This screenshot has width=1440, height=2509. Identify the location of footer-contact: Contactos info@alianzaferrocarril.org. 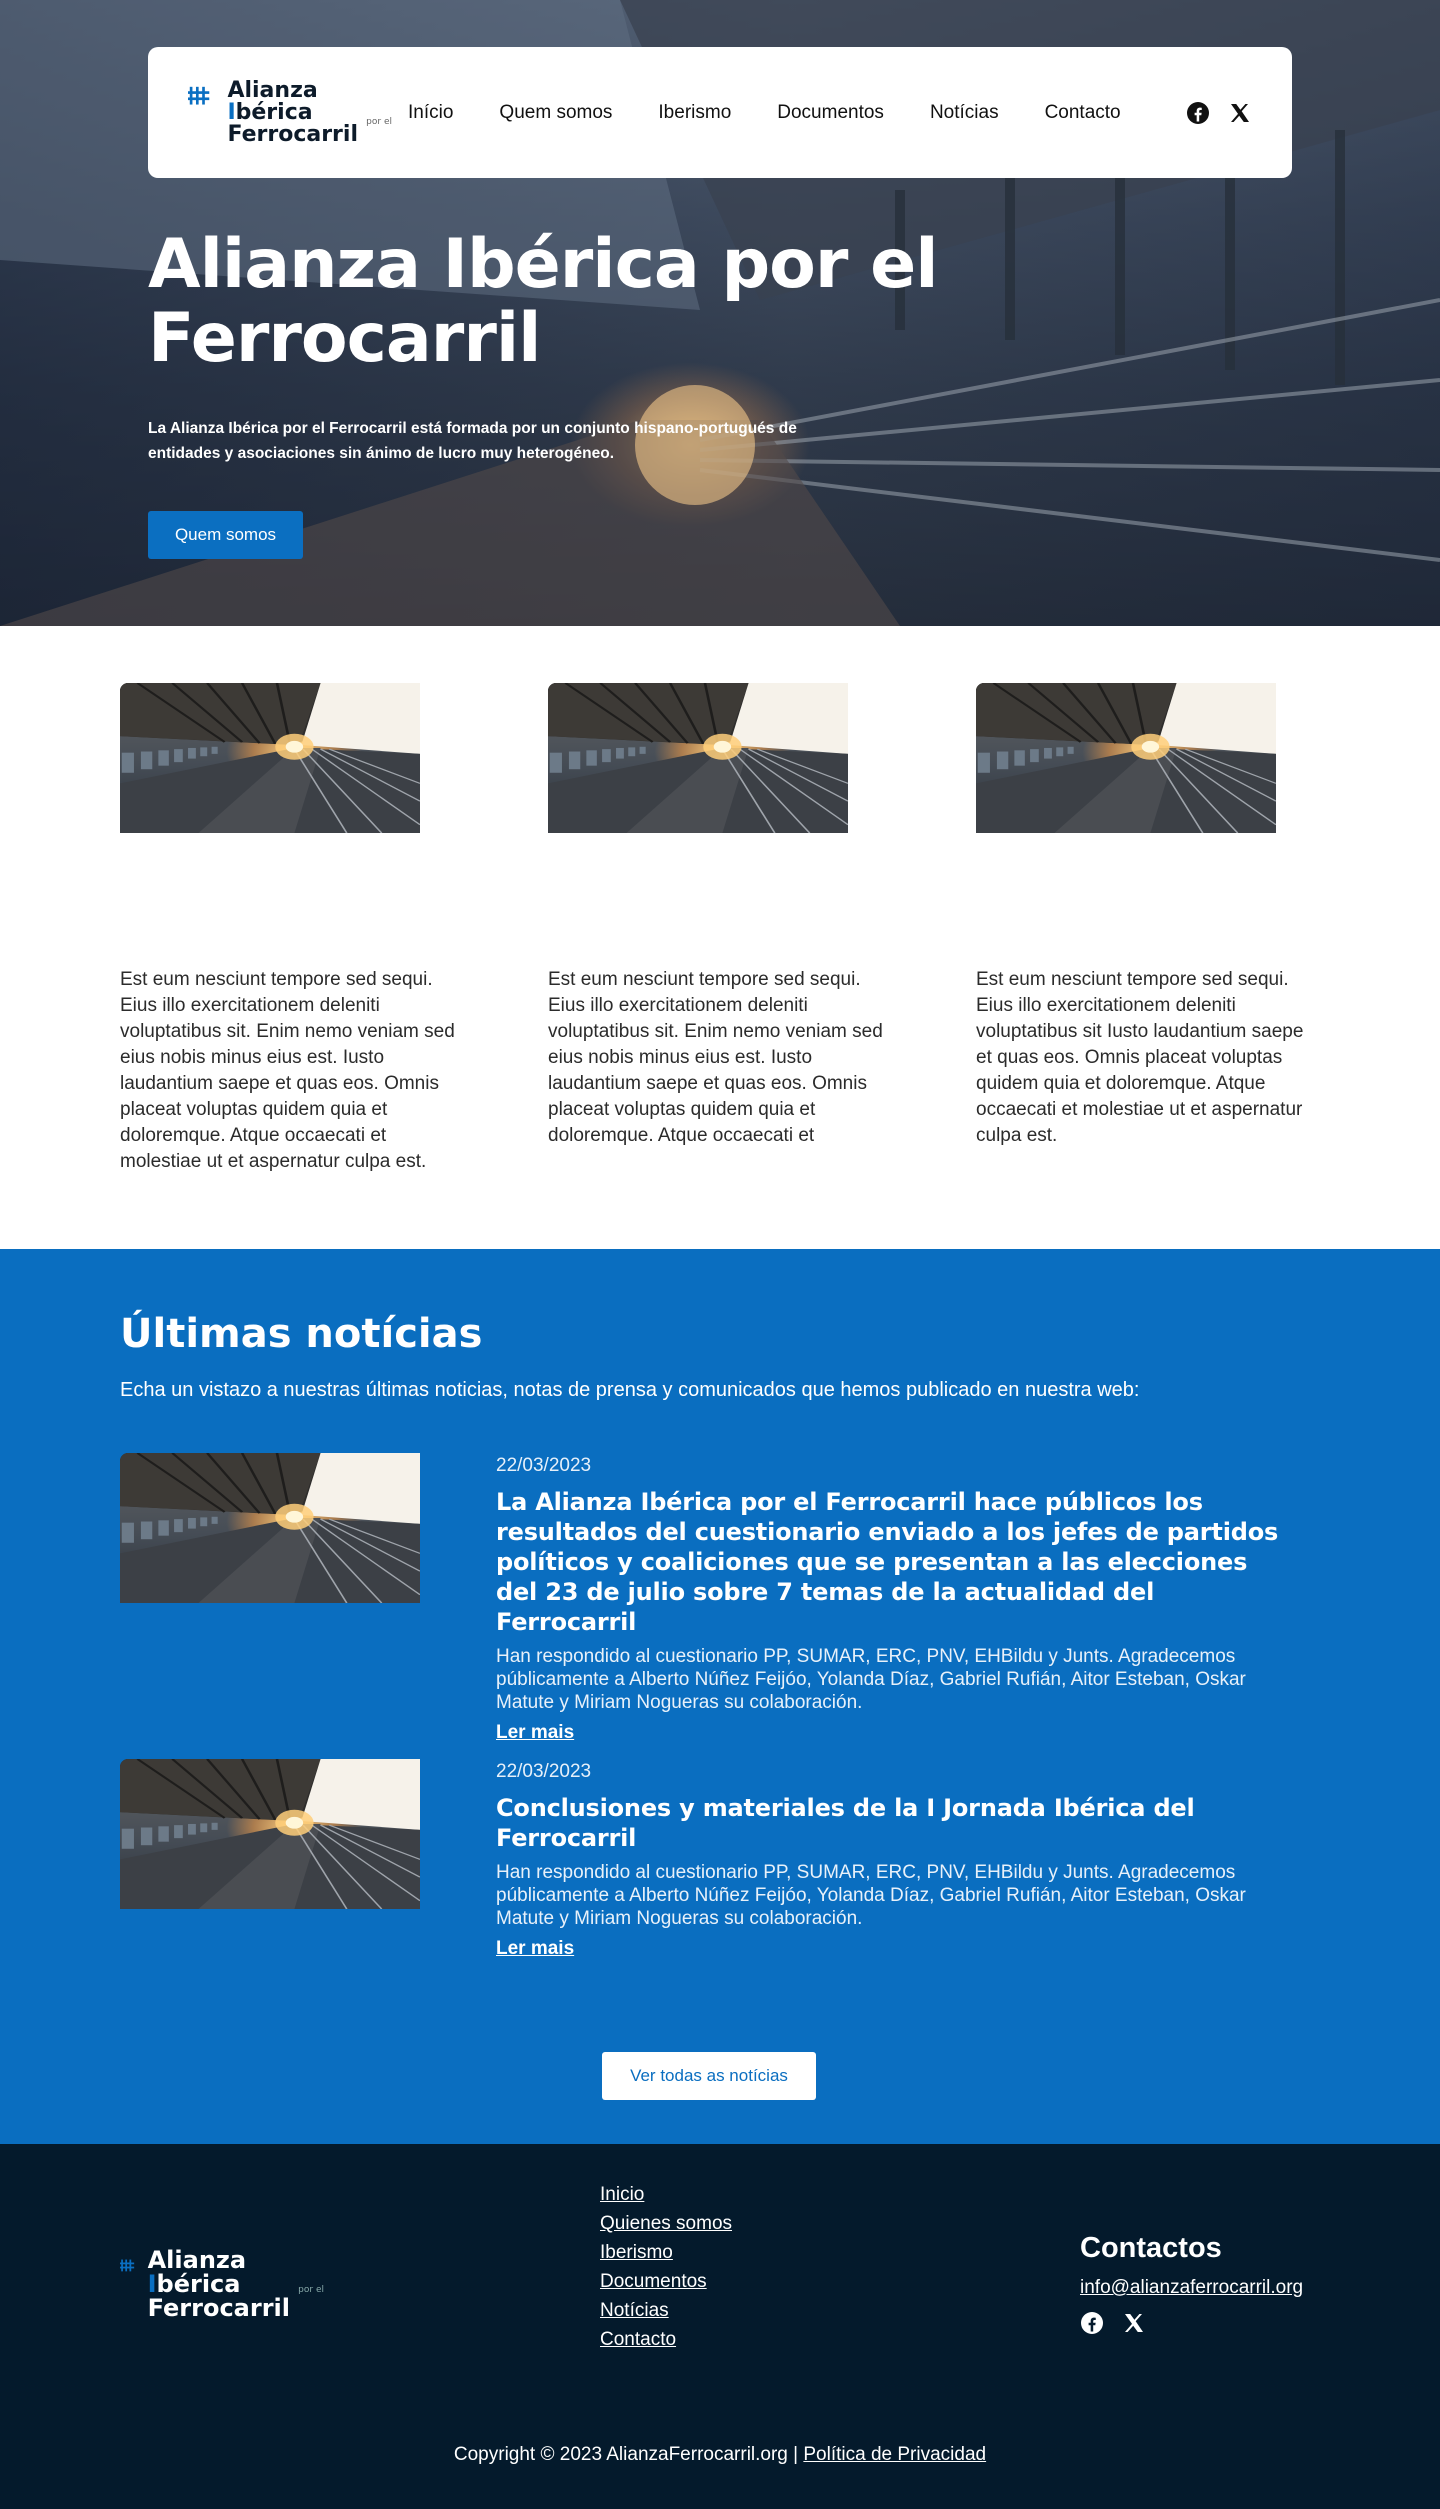
(1191, 2283).